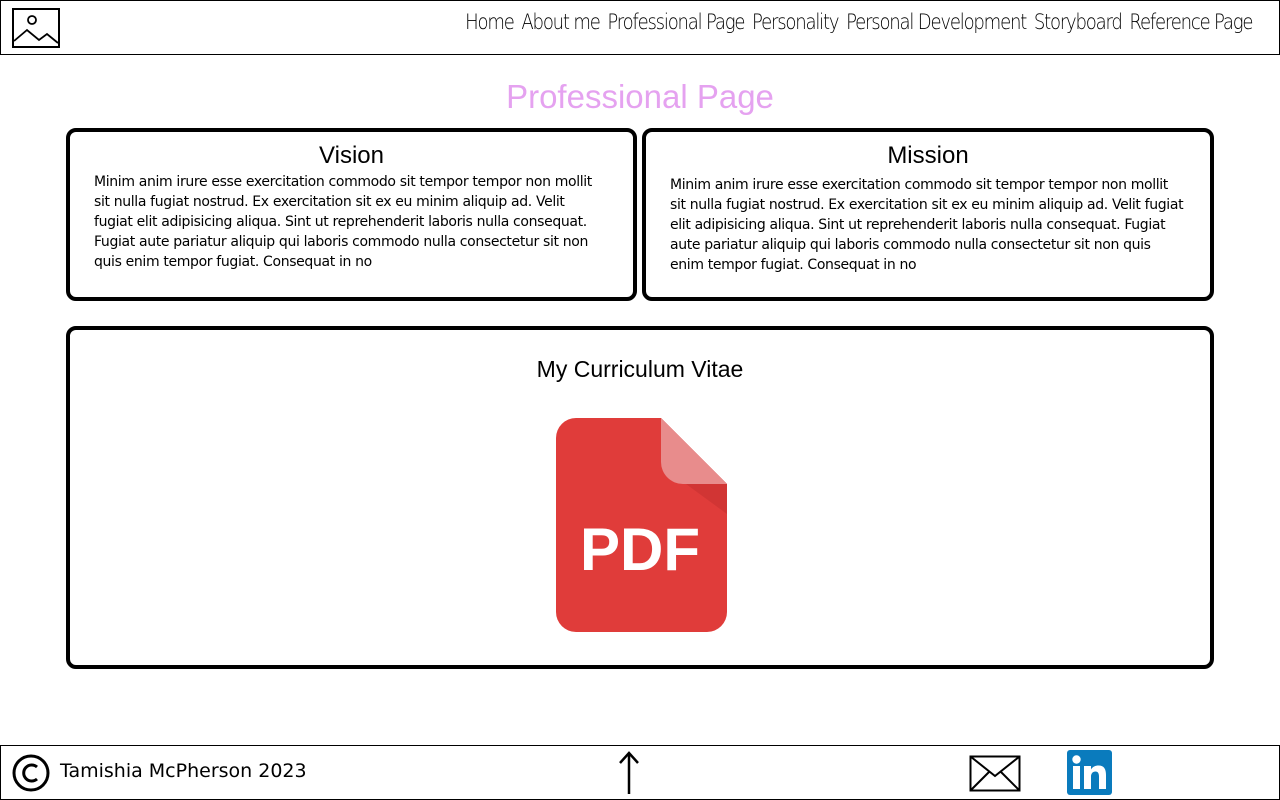 This screenshot has height=800, width=1280. I want to click on page-title: Professional Page, so click(640, 96).